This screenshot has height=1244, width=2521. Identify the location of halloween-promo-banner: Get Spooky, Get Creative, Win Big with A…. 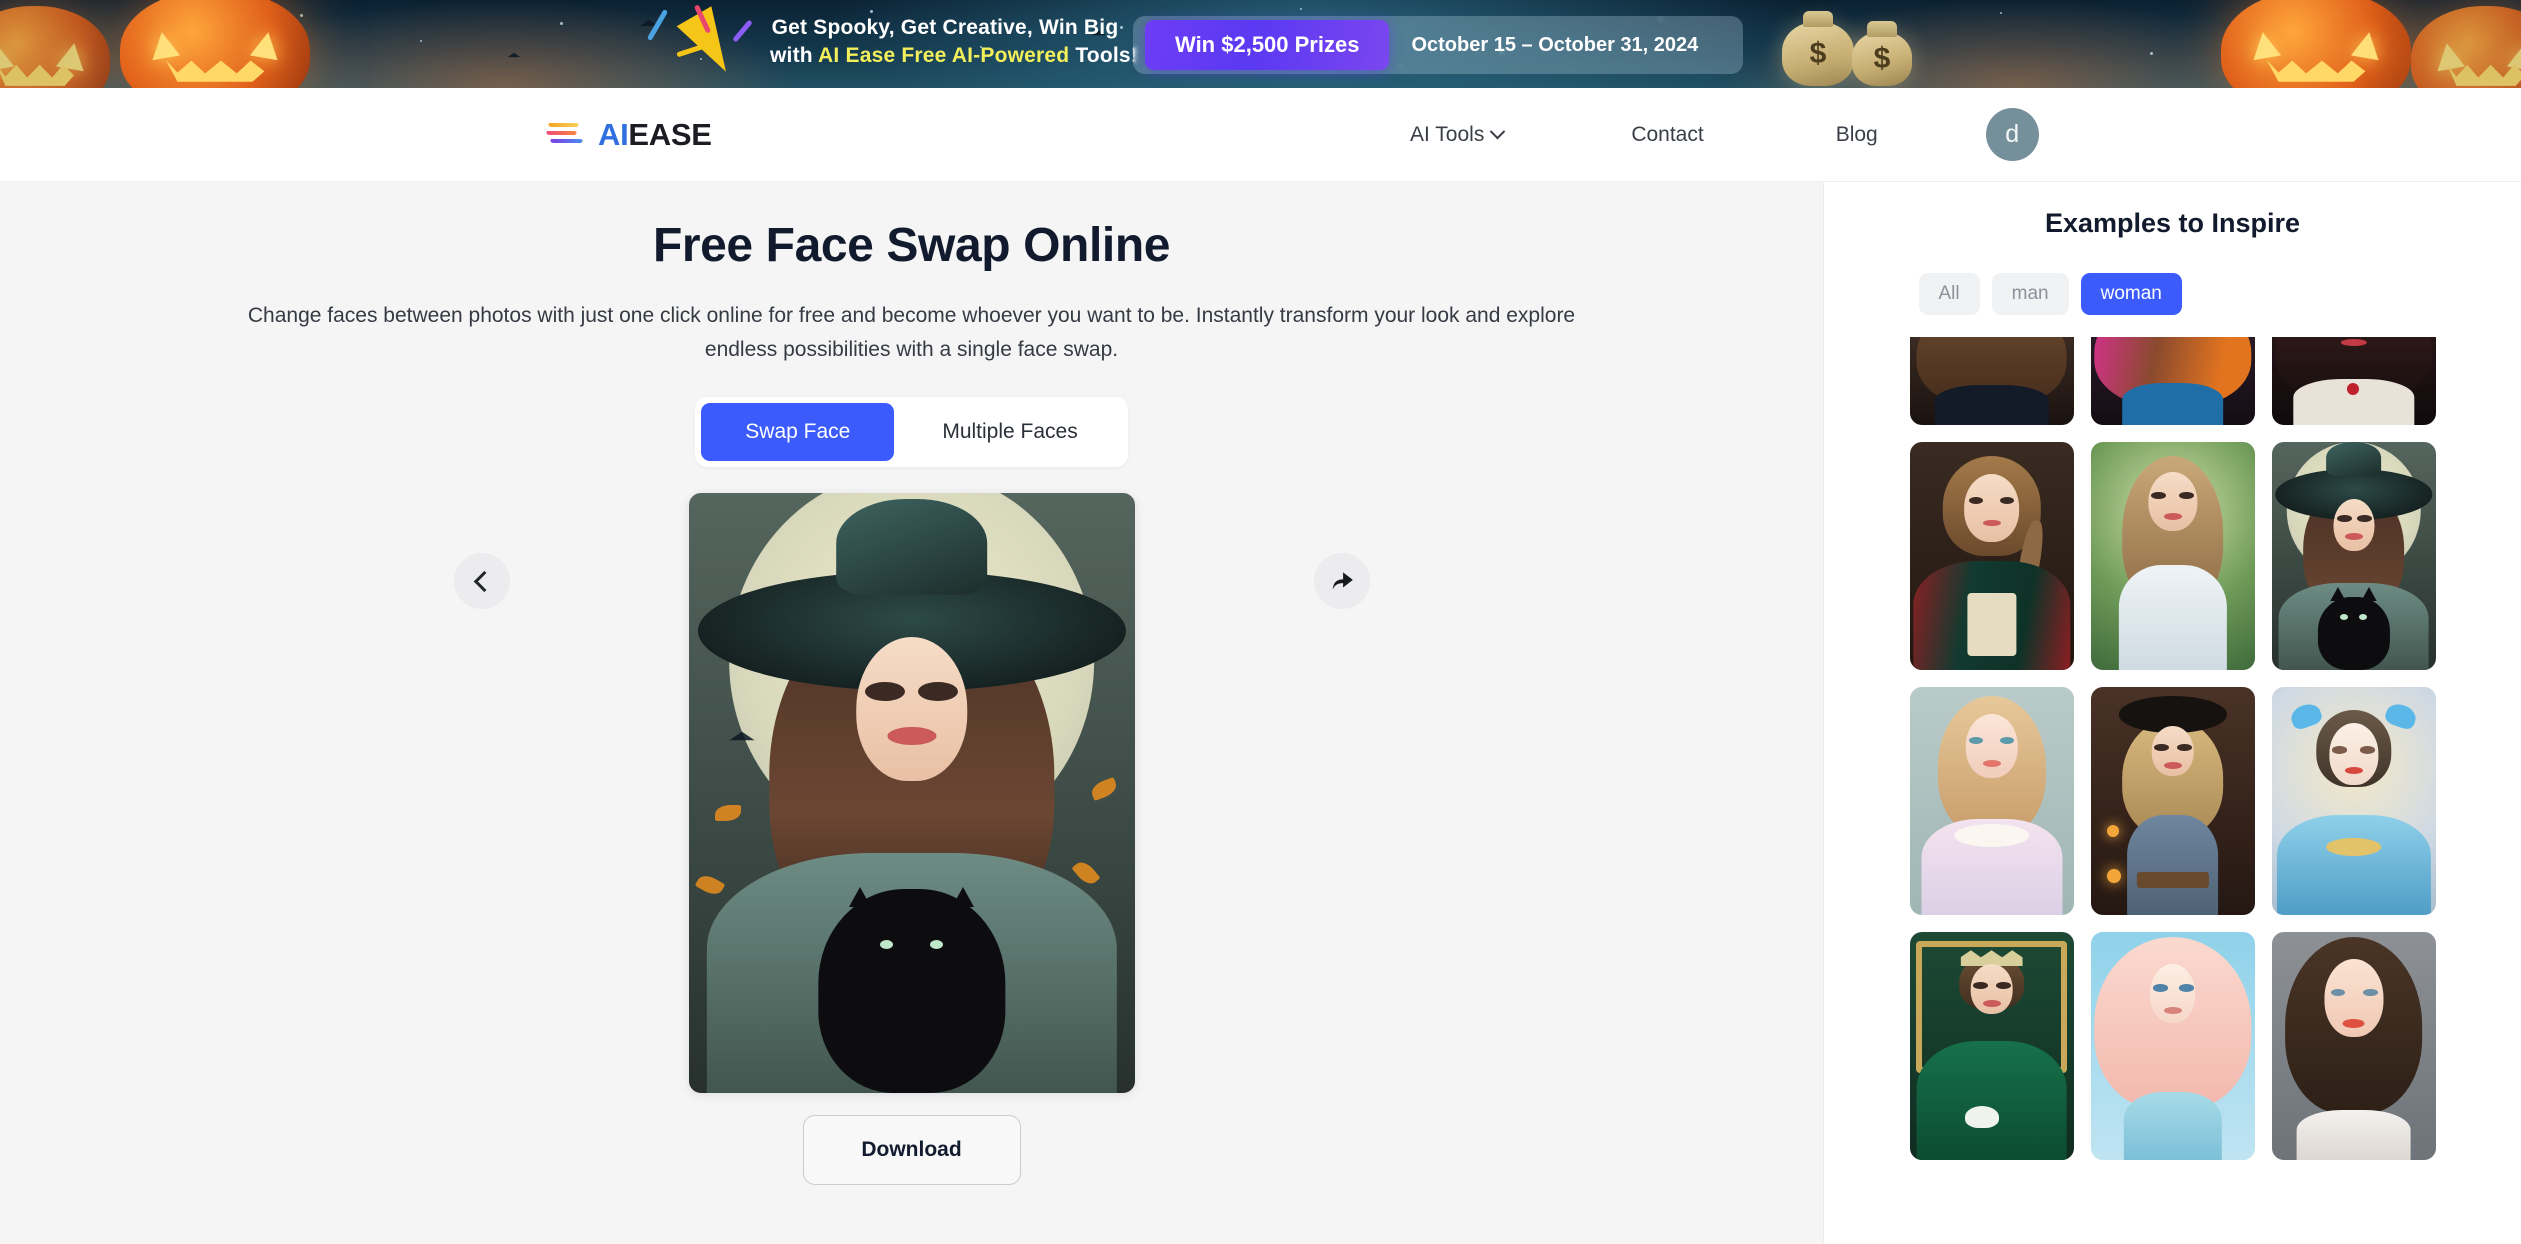
(1260, 44).